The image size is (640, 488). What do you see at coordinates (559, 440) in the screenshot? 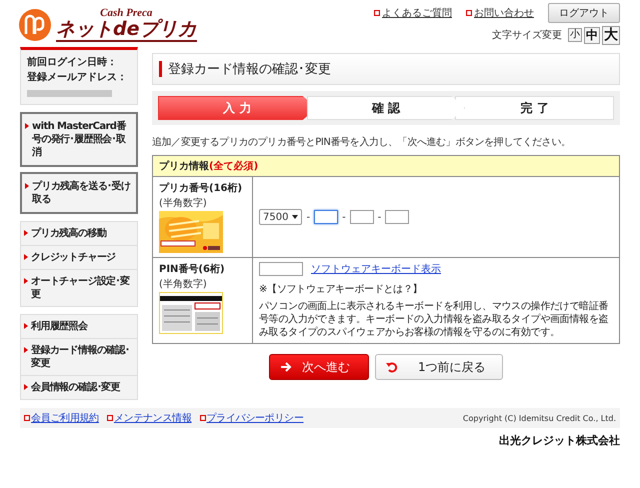
I see `company-name: 出光クレジット株式会社` at bounding box center [559, 440].